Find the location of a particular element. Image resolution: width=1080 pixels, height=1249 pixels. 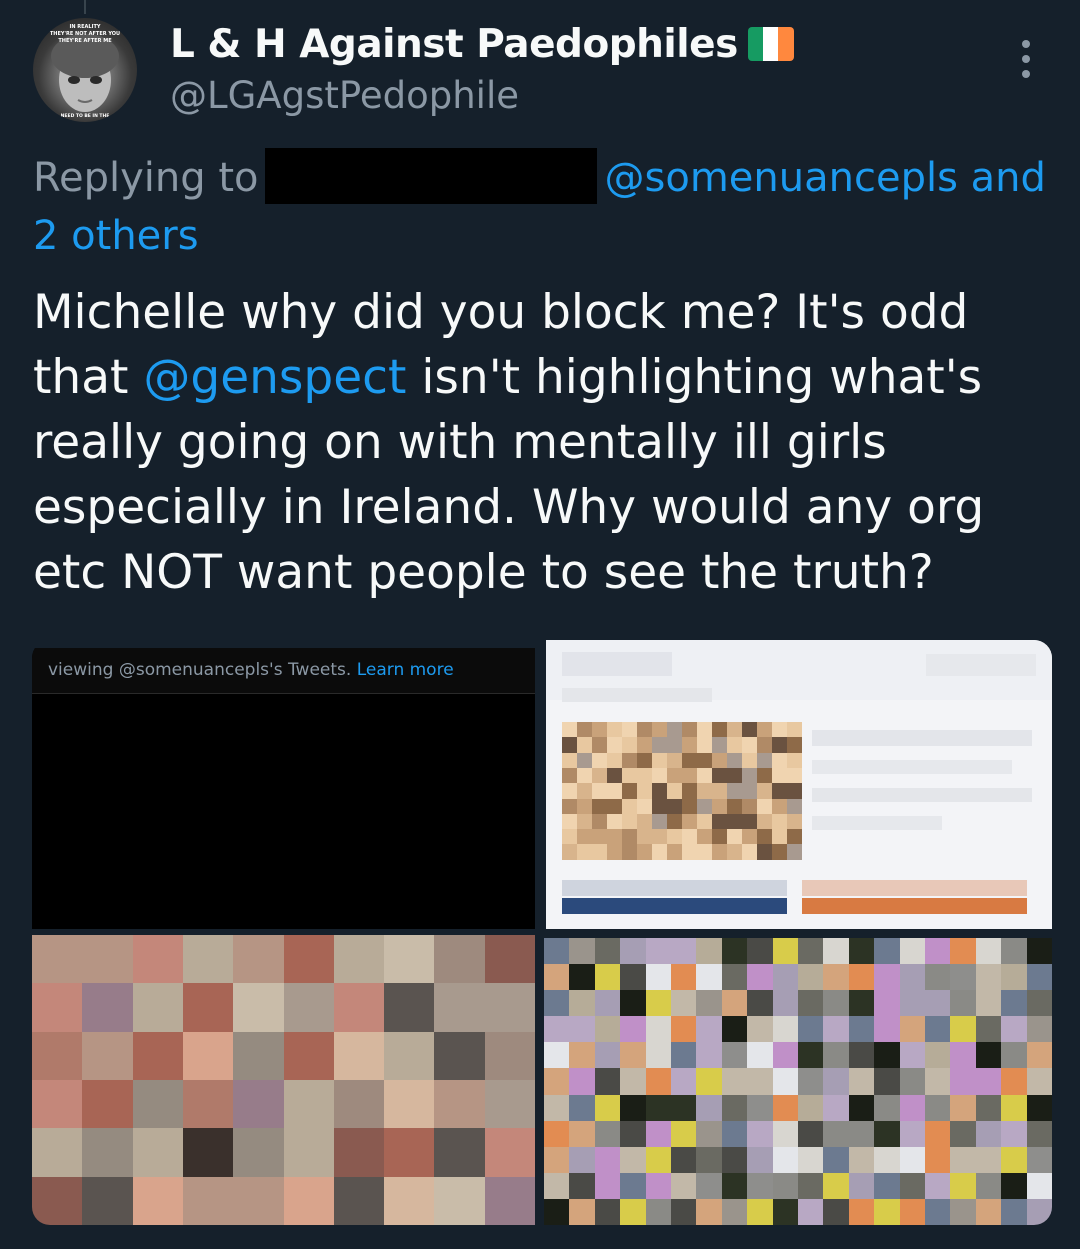

display-name-text: L & H Against Paedophiles is located at coordinates (454, 44).